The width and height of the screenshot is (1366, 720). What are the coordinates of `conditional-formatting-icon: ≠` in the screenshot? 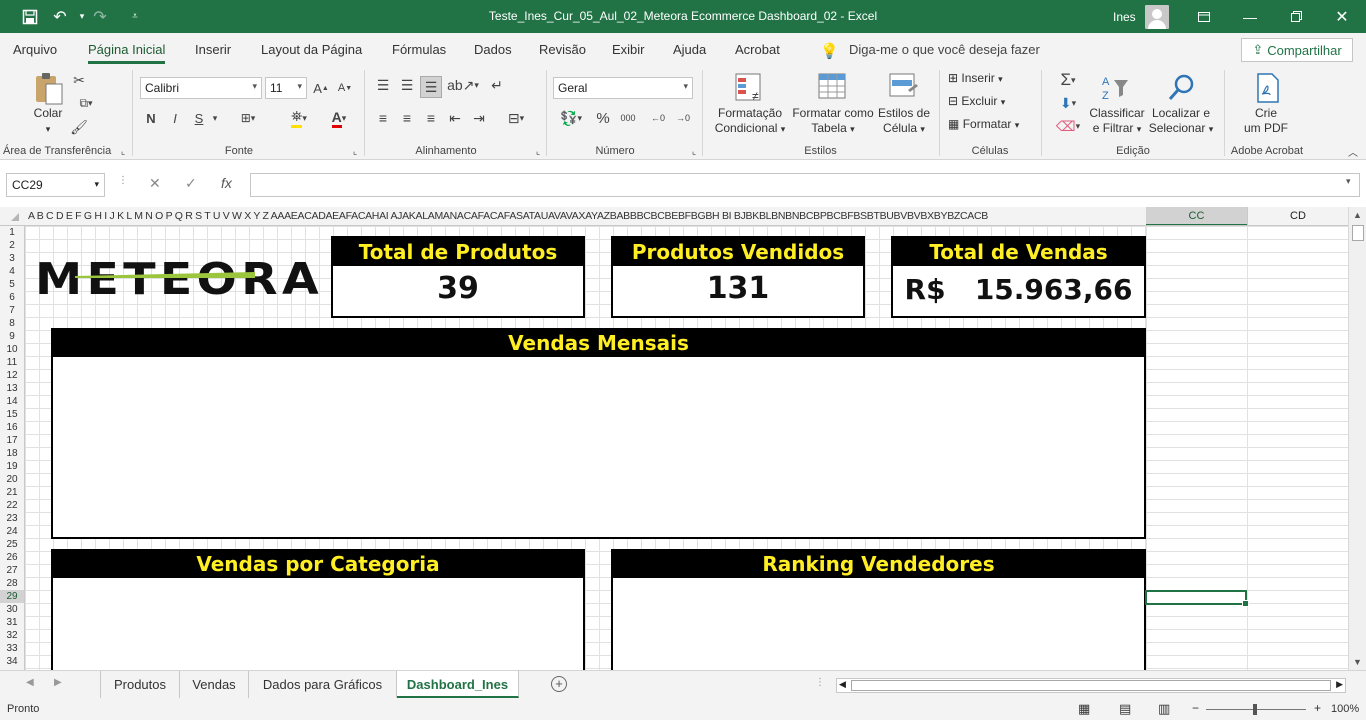 It's located at (750, 88).